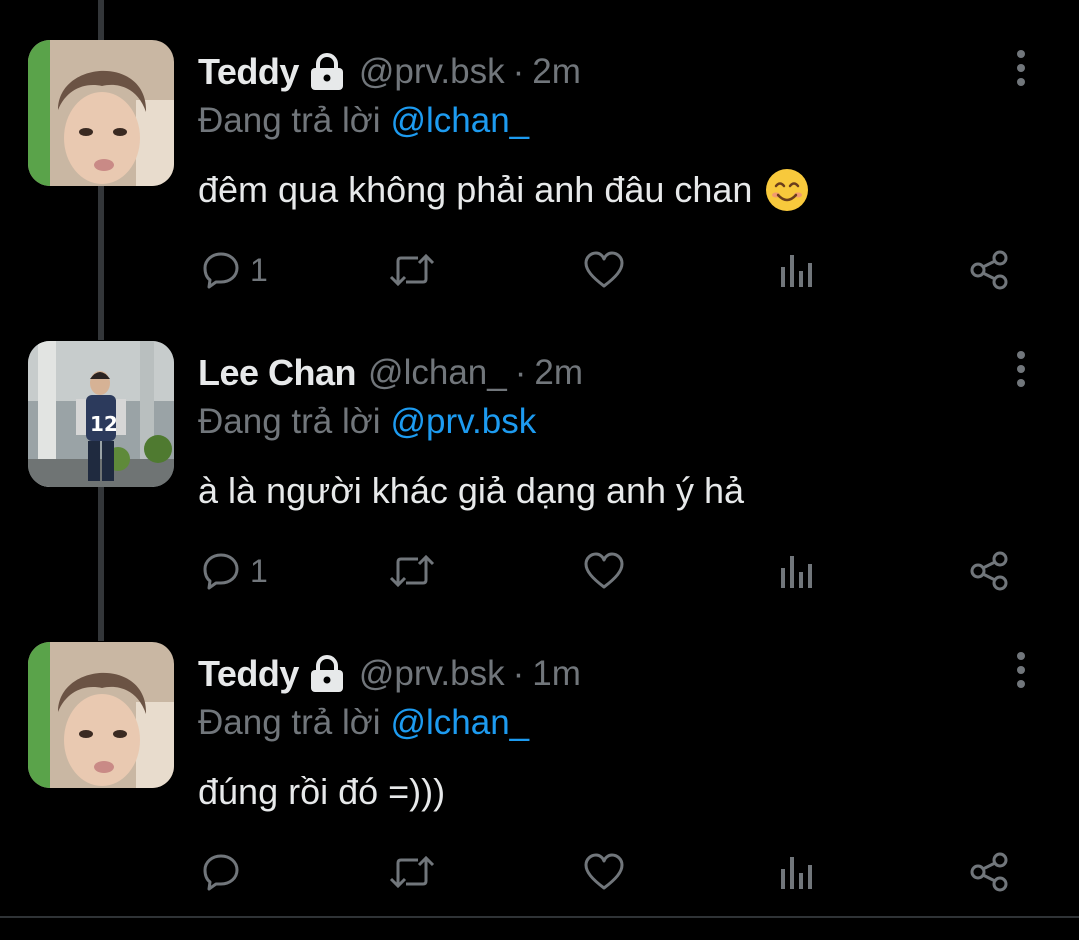 The image size is (1079, 940). I want to click on svg-text: 12, so click(104, 424).